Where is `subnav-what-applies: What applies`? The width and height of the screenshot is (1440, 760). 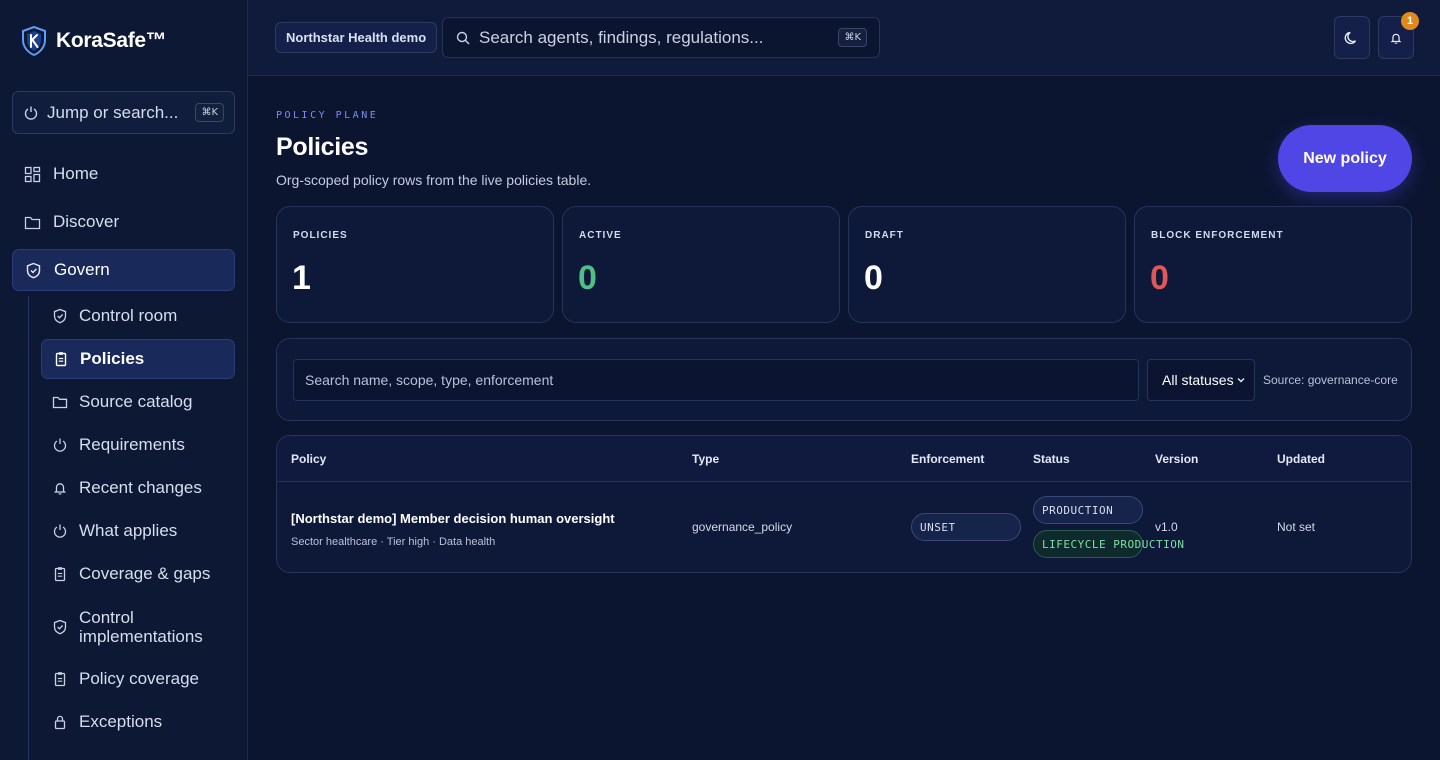 subnav-what-applies: What applies is located at coordinates (138, 531).